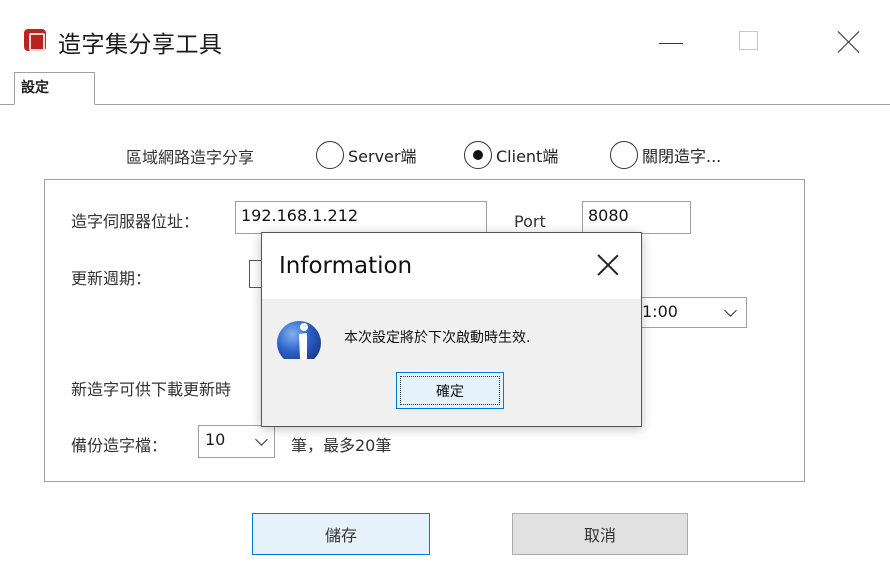 The height and width of the screenshot is (568, 890). Describe the element at coordinates (341, 445) in the screenshot. I see `backup-suffix-label: 筆，最多20筆` at that location.